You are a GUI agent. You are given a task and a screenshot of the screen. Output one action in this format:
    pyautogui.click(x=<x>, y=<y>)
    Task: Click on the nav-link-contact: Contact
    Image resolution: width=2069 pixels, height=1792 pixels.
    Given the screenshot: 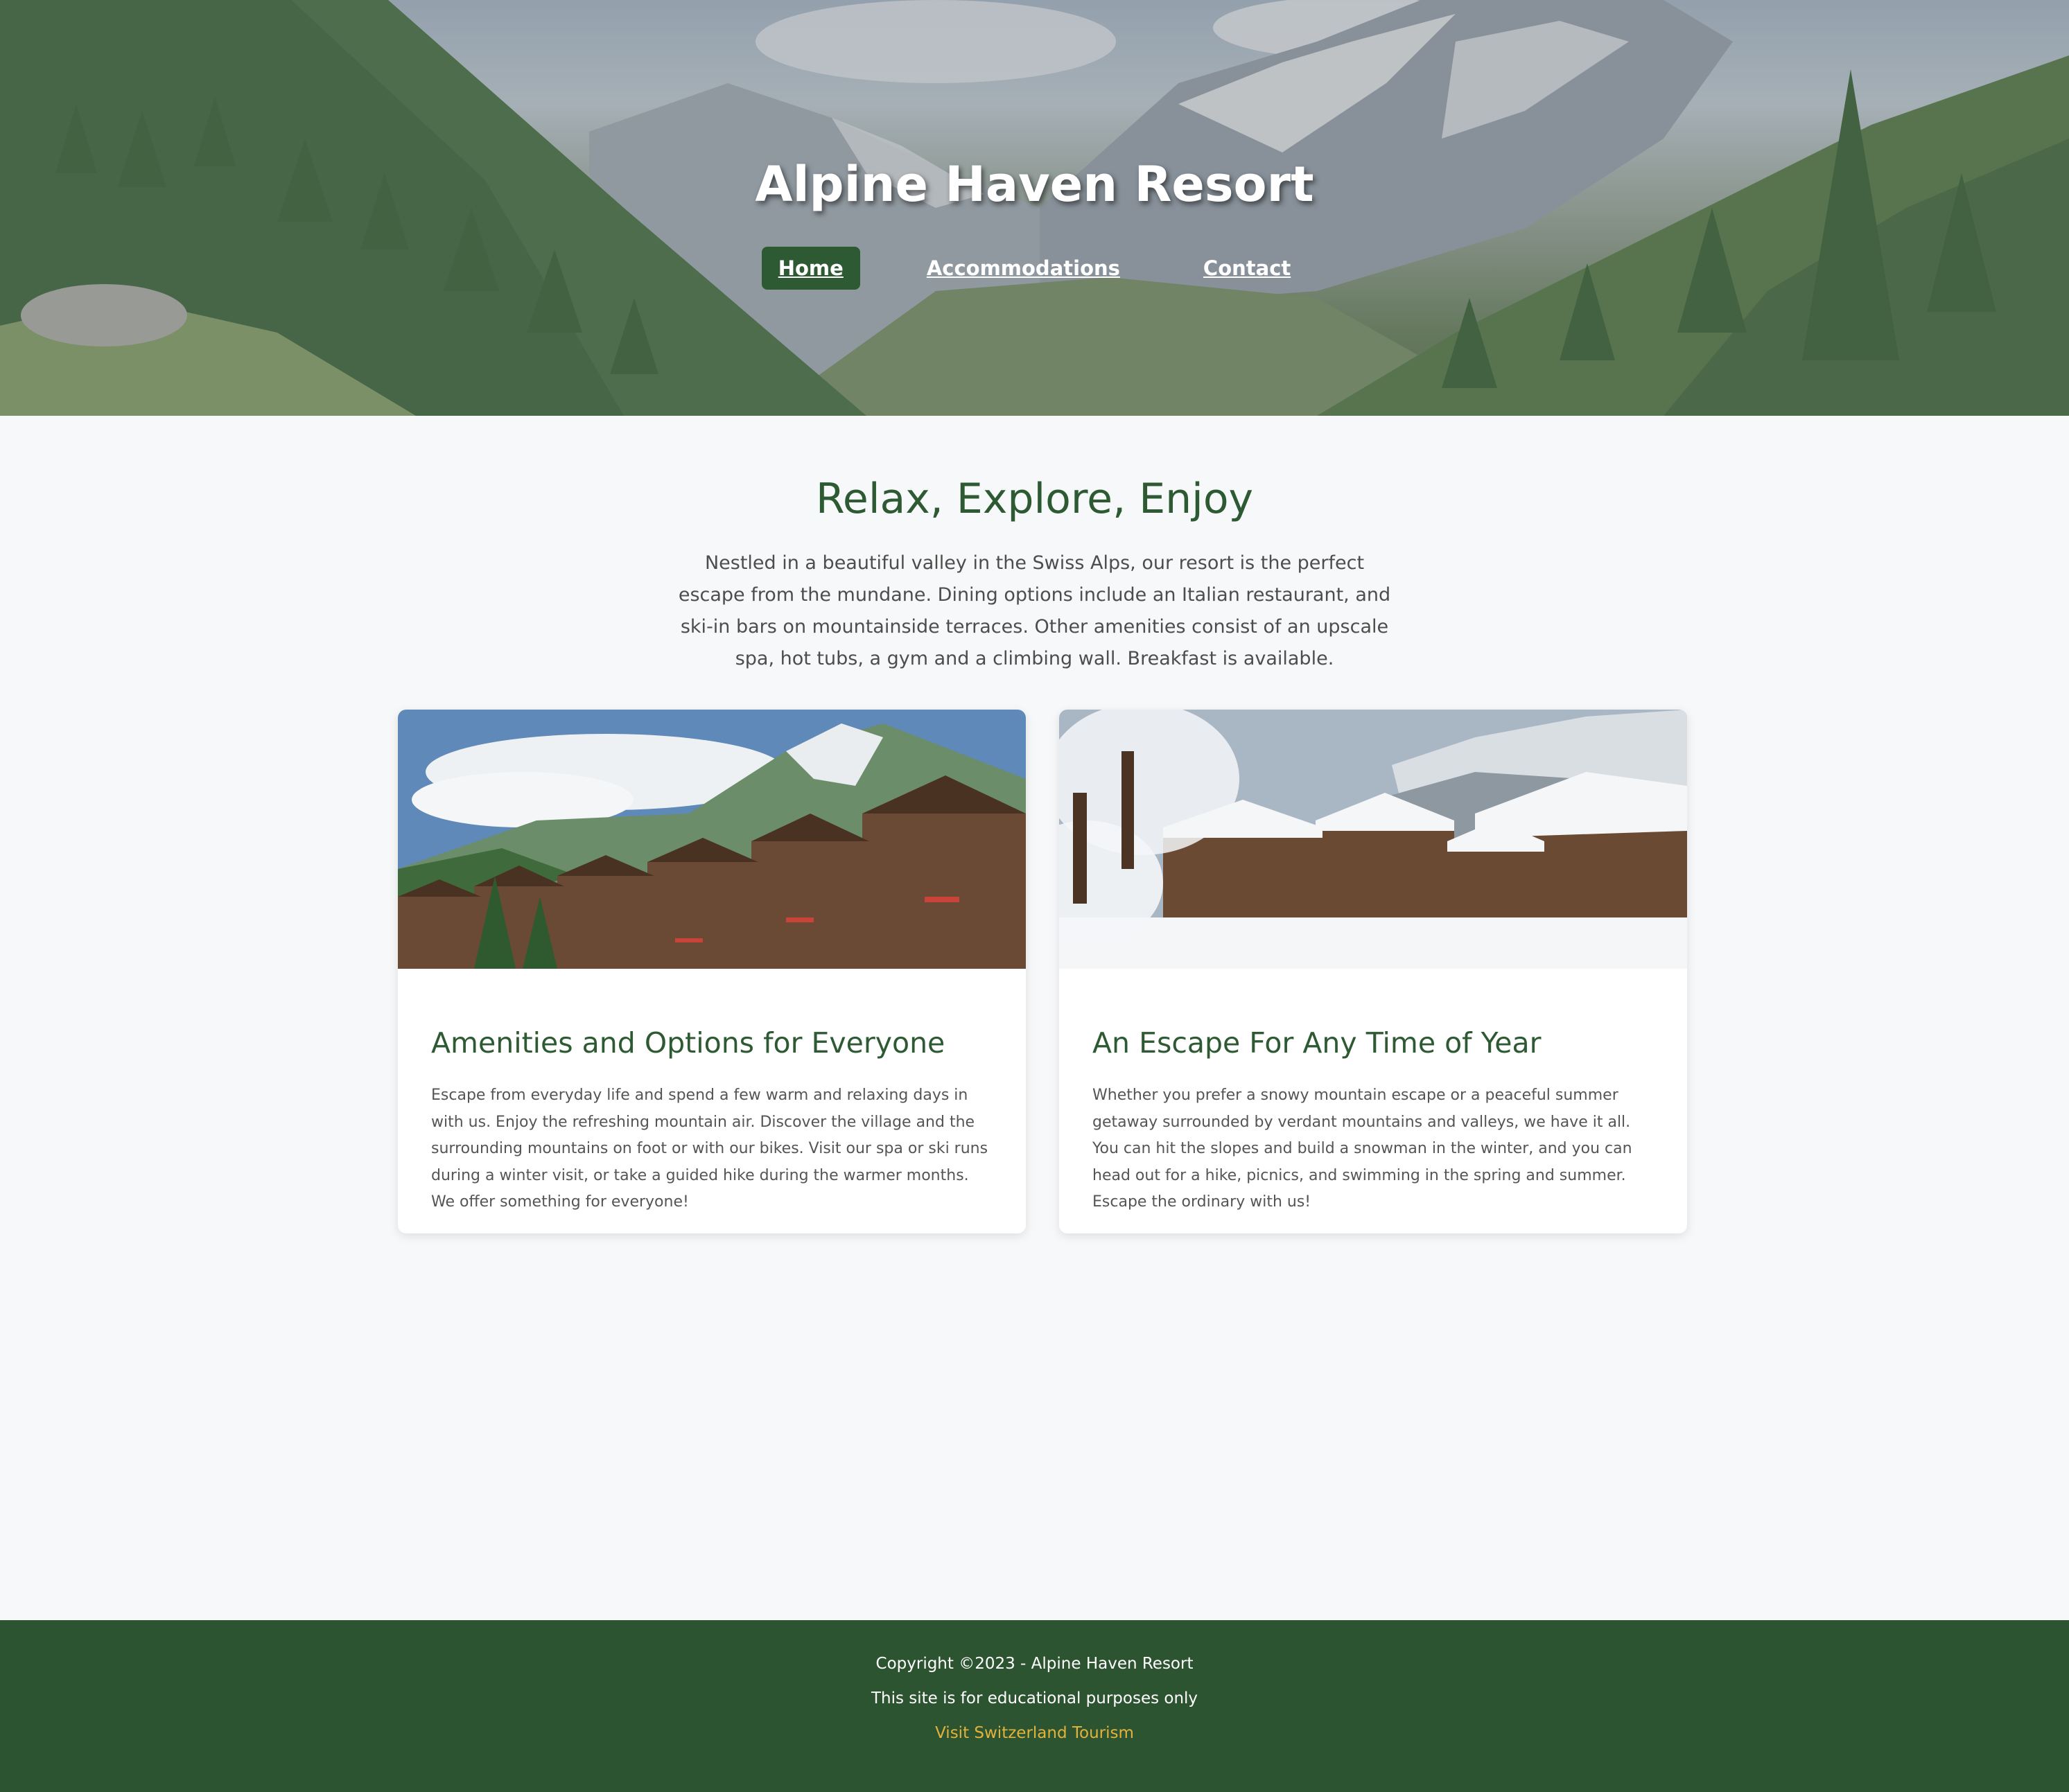 What is the action you would take?
    pyautogui.click(x=1247, y=268)
    